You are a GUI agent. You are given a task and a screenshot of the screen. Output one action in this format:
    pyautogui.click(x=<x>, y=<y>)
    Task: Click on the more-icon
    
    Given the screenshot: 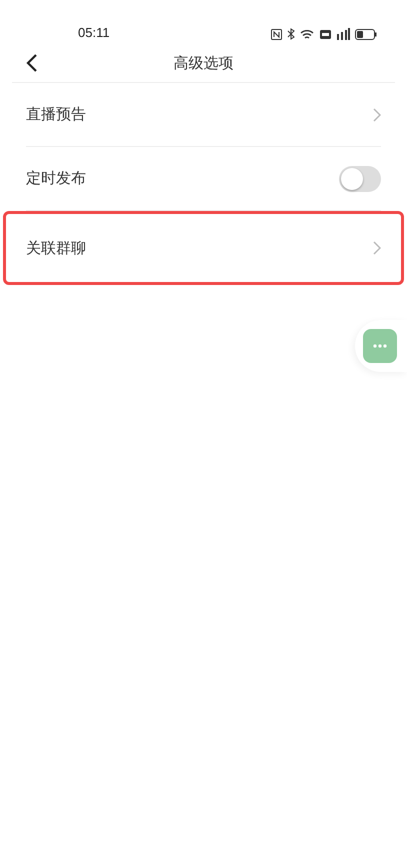 What is the action you would take?
    pyautogui.click(x=380, y=346)
    